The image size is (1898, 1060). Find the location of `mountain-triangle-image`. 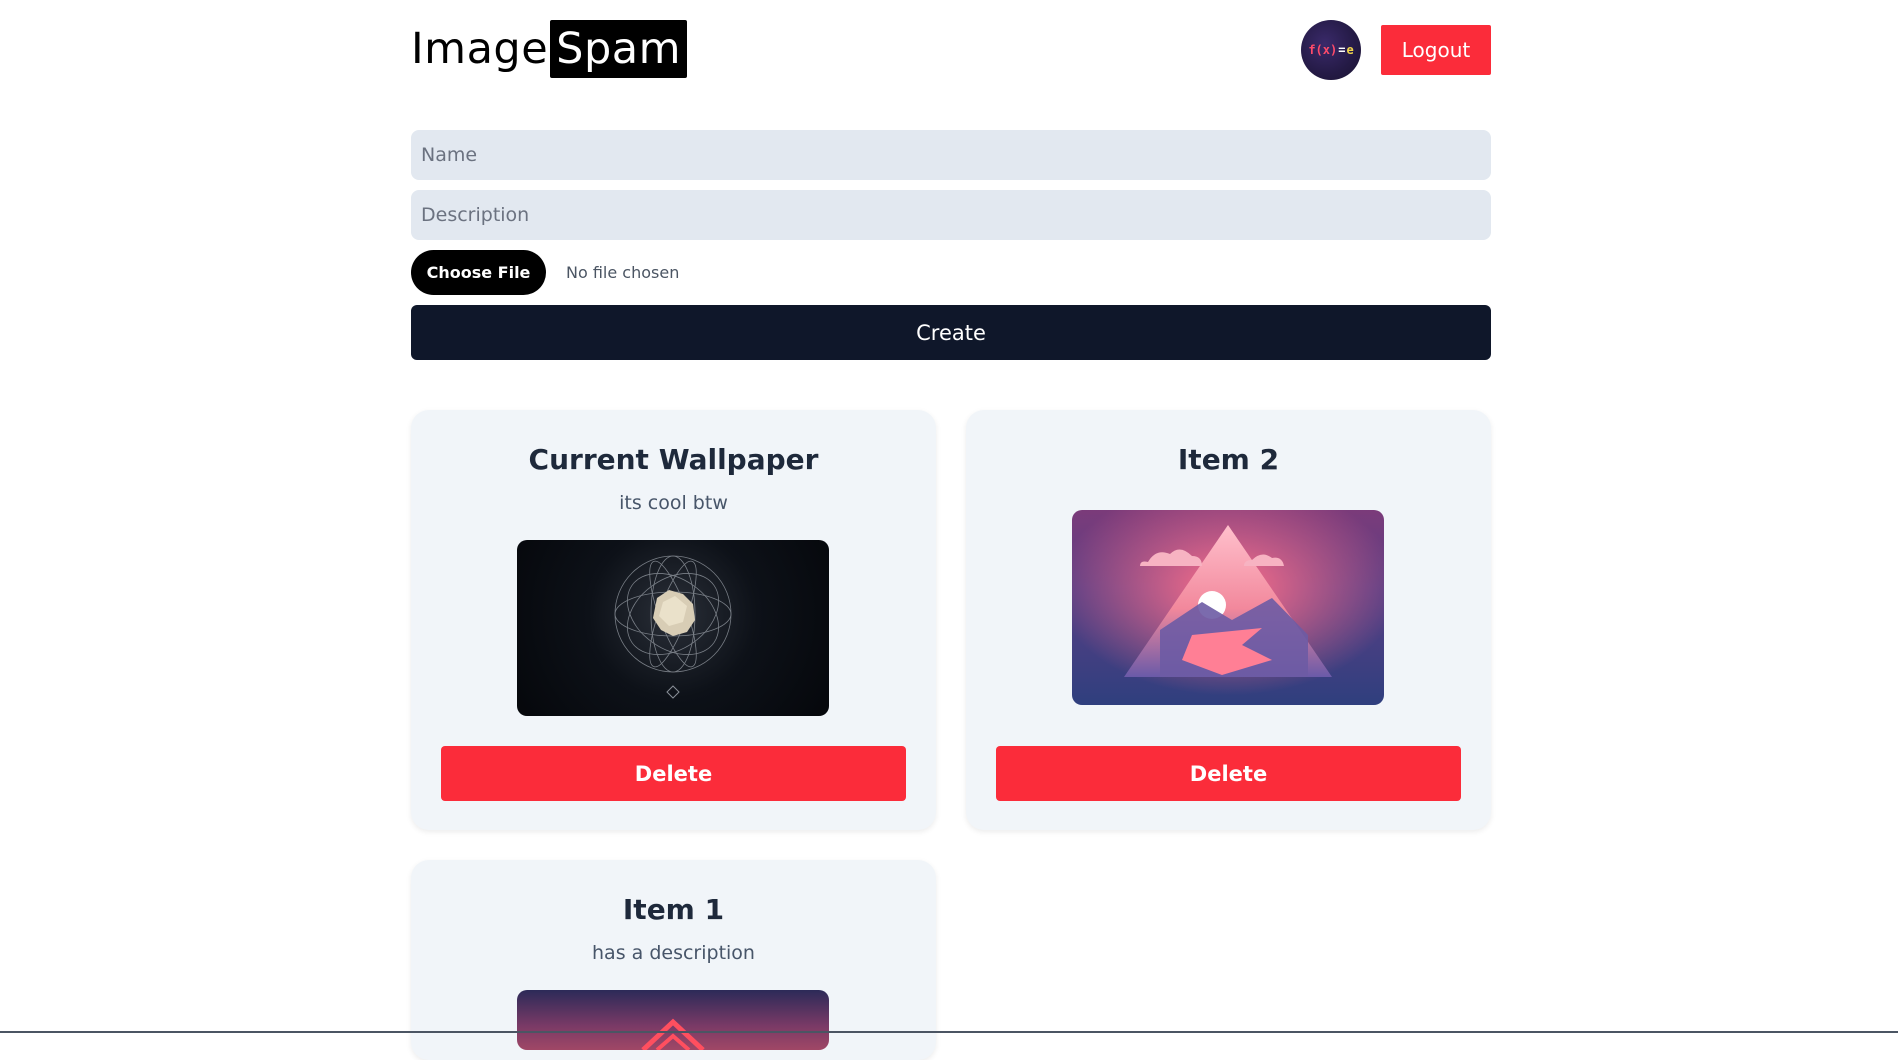

mountain-triangle-image is located at coordinates (1228, 607).